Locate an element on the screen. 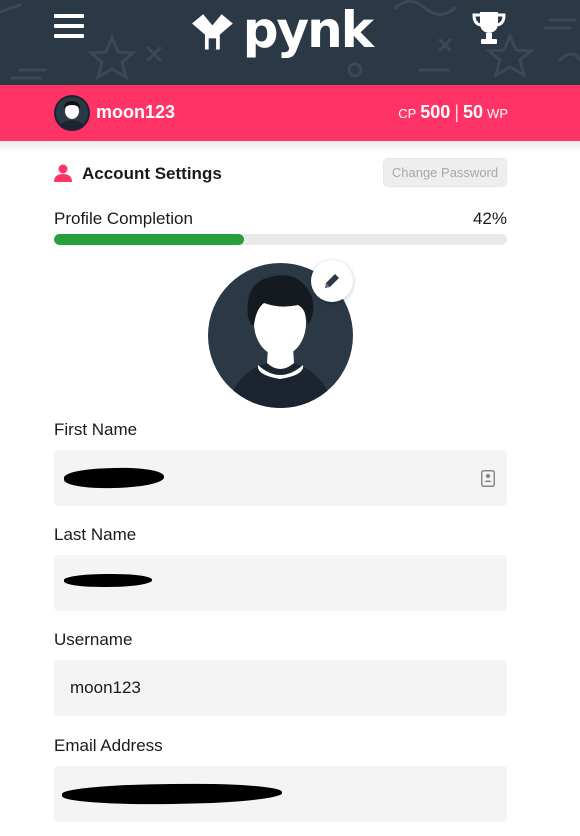 This screenshot has width=580, height=836. username-field-label: Username is located at coordinates (93, 639).